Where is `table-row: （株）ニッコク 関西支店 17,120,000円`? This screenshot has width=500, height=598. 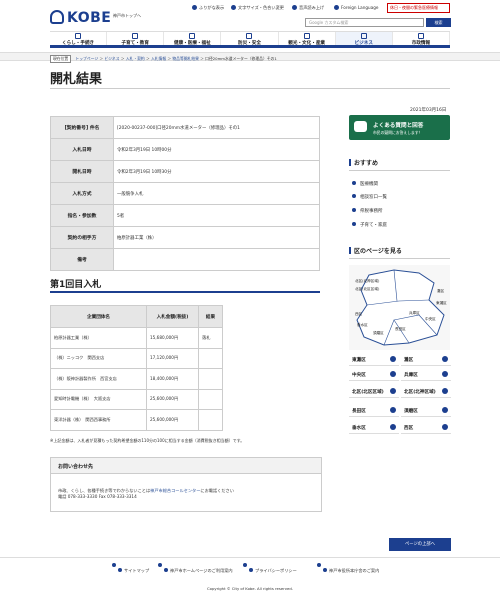 table-row: （株）ニッコク 関西支店 17,120,000円 is located at coordinates (136, 358).